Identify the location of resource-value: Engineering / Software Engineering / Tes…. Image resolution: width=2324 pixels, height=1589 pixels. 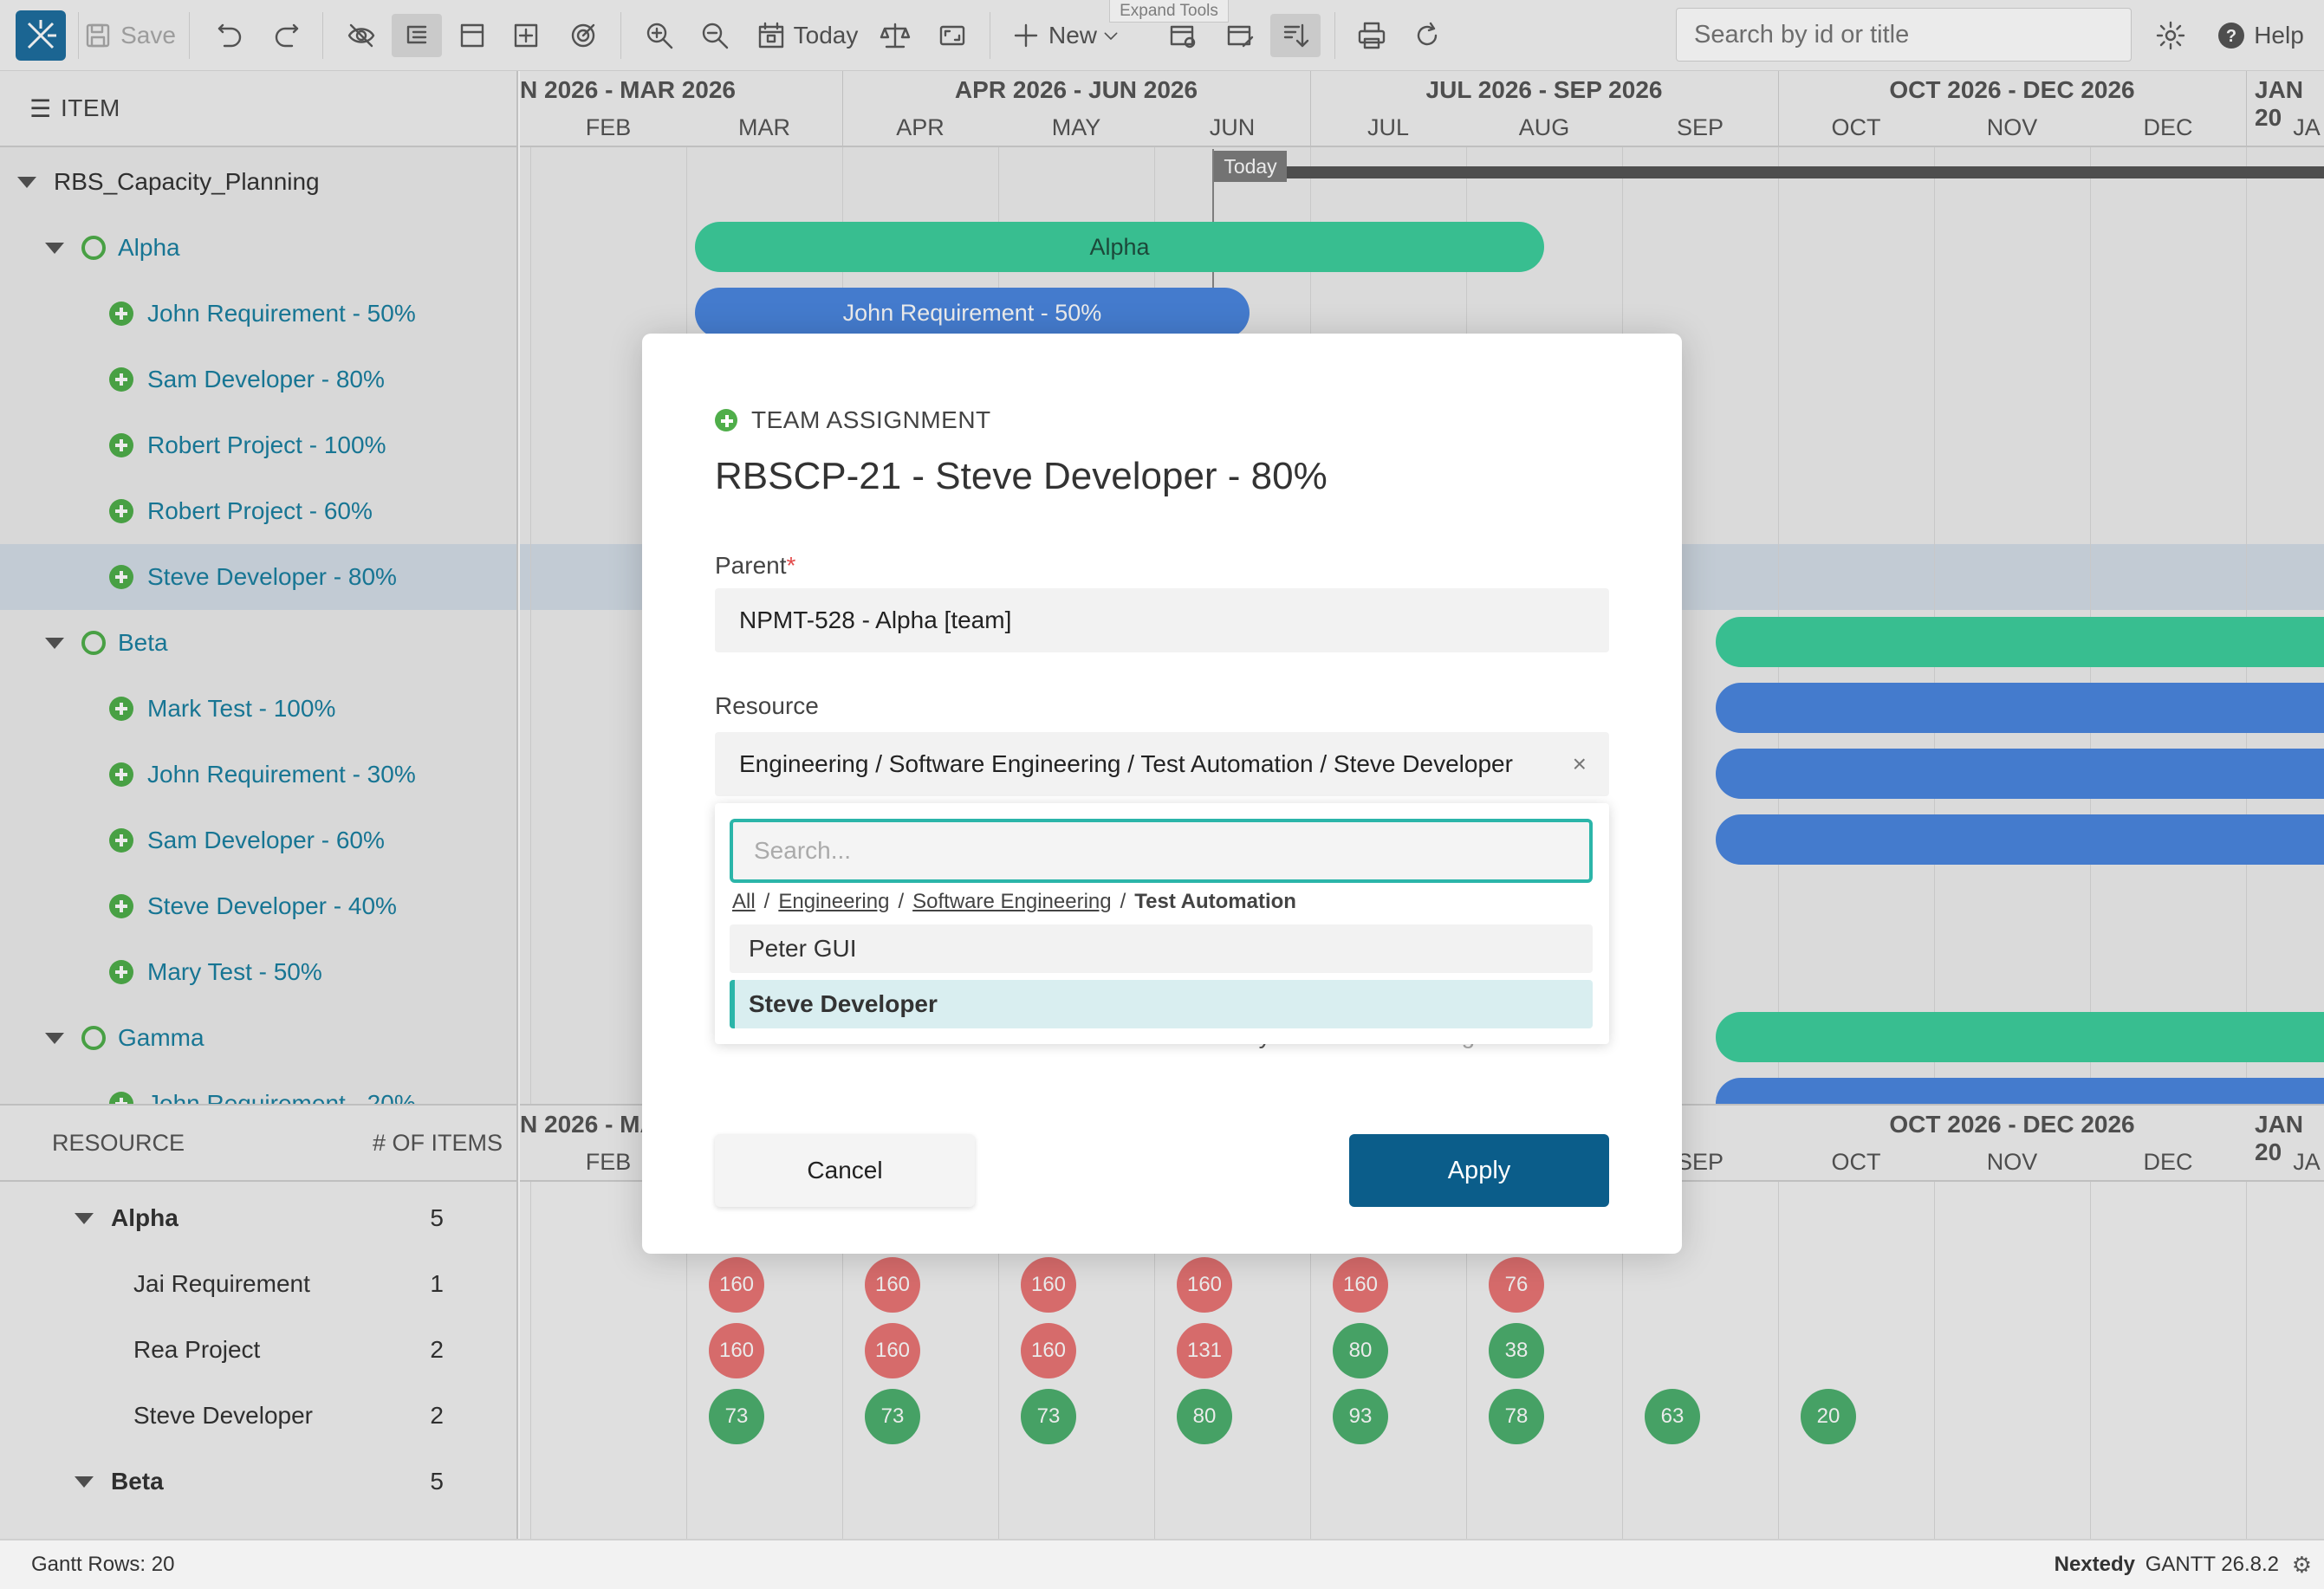
(1126, 764).